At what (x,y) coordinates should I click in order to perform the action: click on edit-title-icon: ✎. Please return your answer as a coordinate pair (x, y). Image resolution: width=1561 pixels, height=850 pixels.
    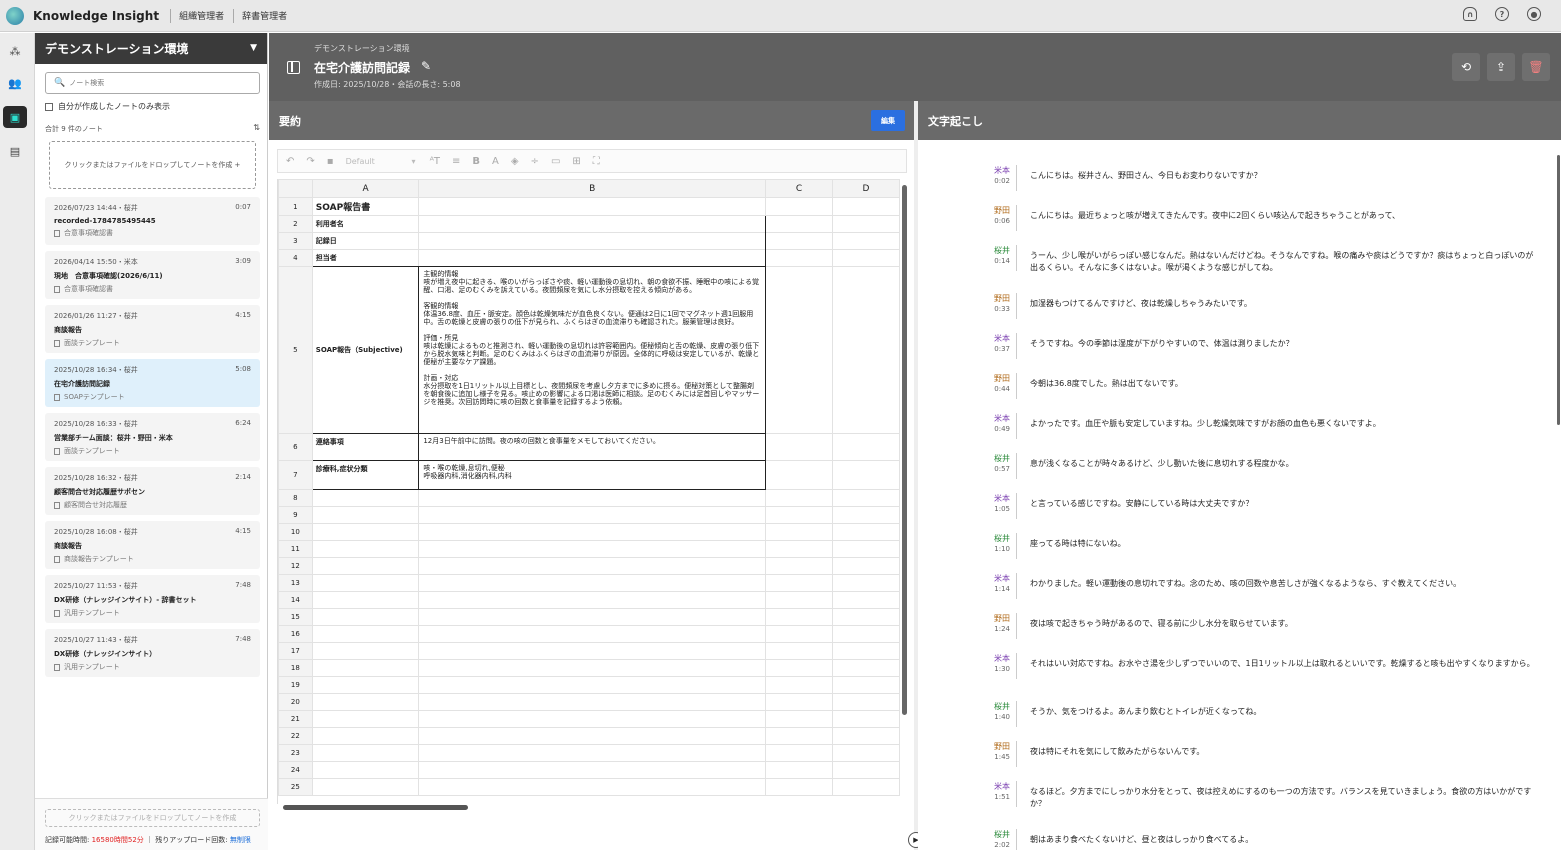
    Looking at the image, I should click on (426, 66).